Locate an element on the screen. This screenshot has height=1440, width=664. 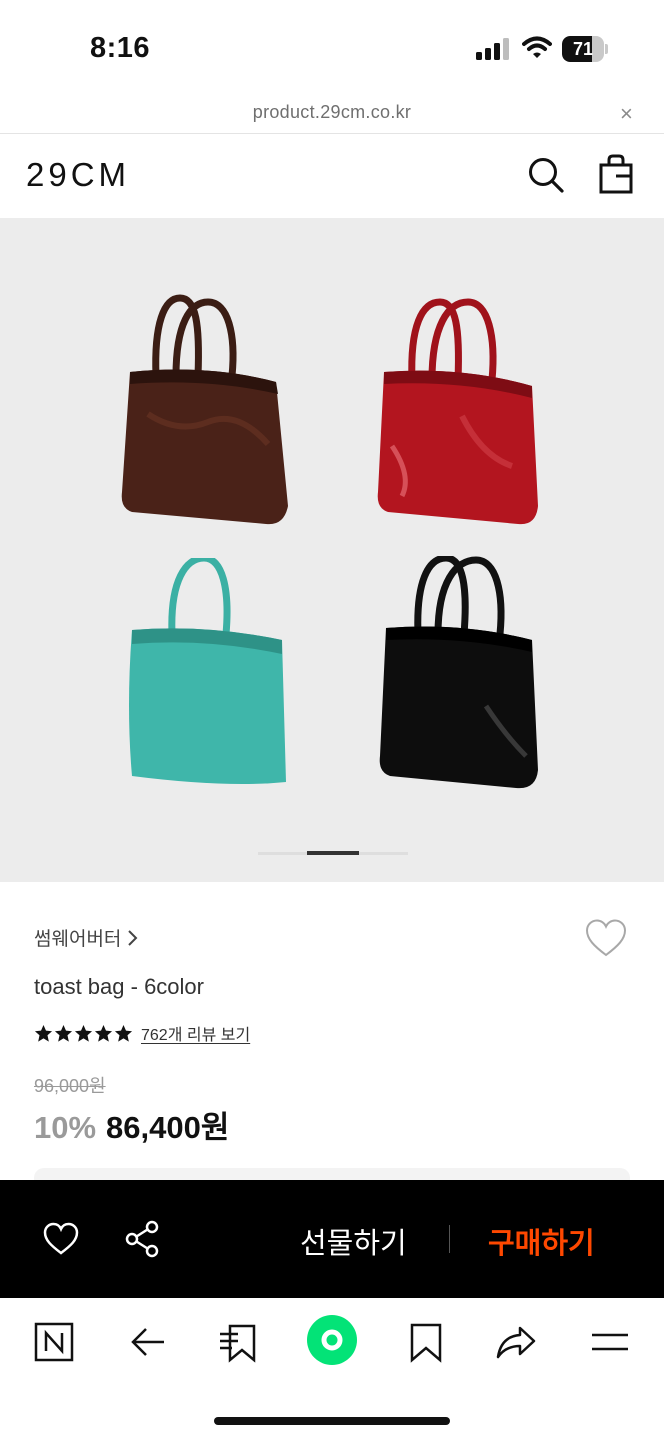
star-rating is located at coordinates (83, 1033).